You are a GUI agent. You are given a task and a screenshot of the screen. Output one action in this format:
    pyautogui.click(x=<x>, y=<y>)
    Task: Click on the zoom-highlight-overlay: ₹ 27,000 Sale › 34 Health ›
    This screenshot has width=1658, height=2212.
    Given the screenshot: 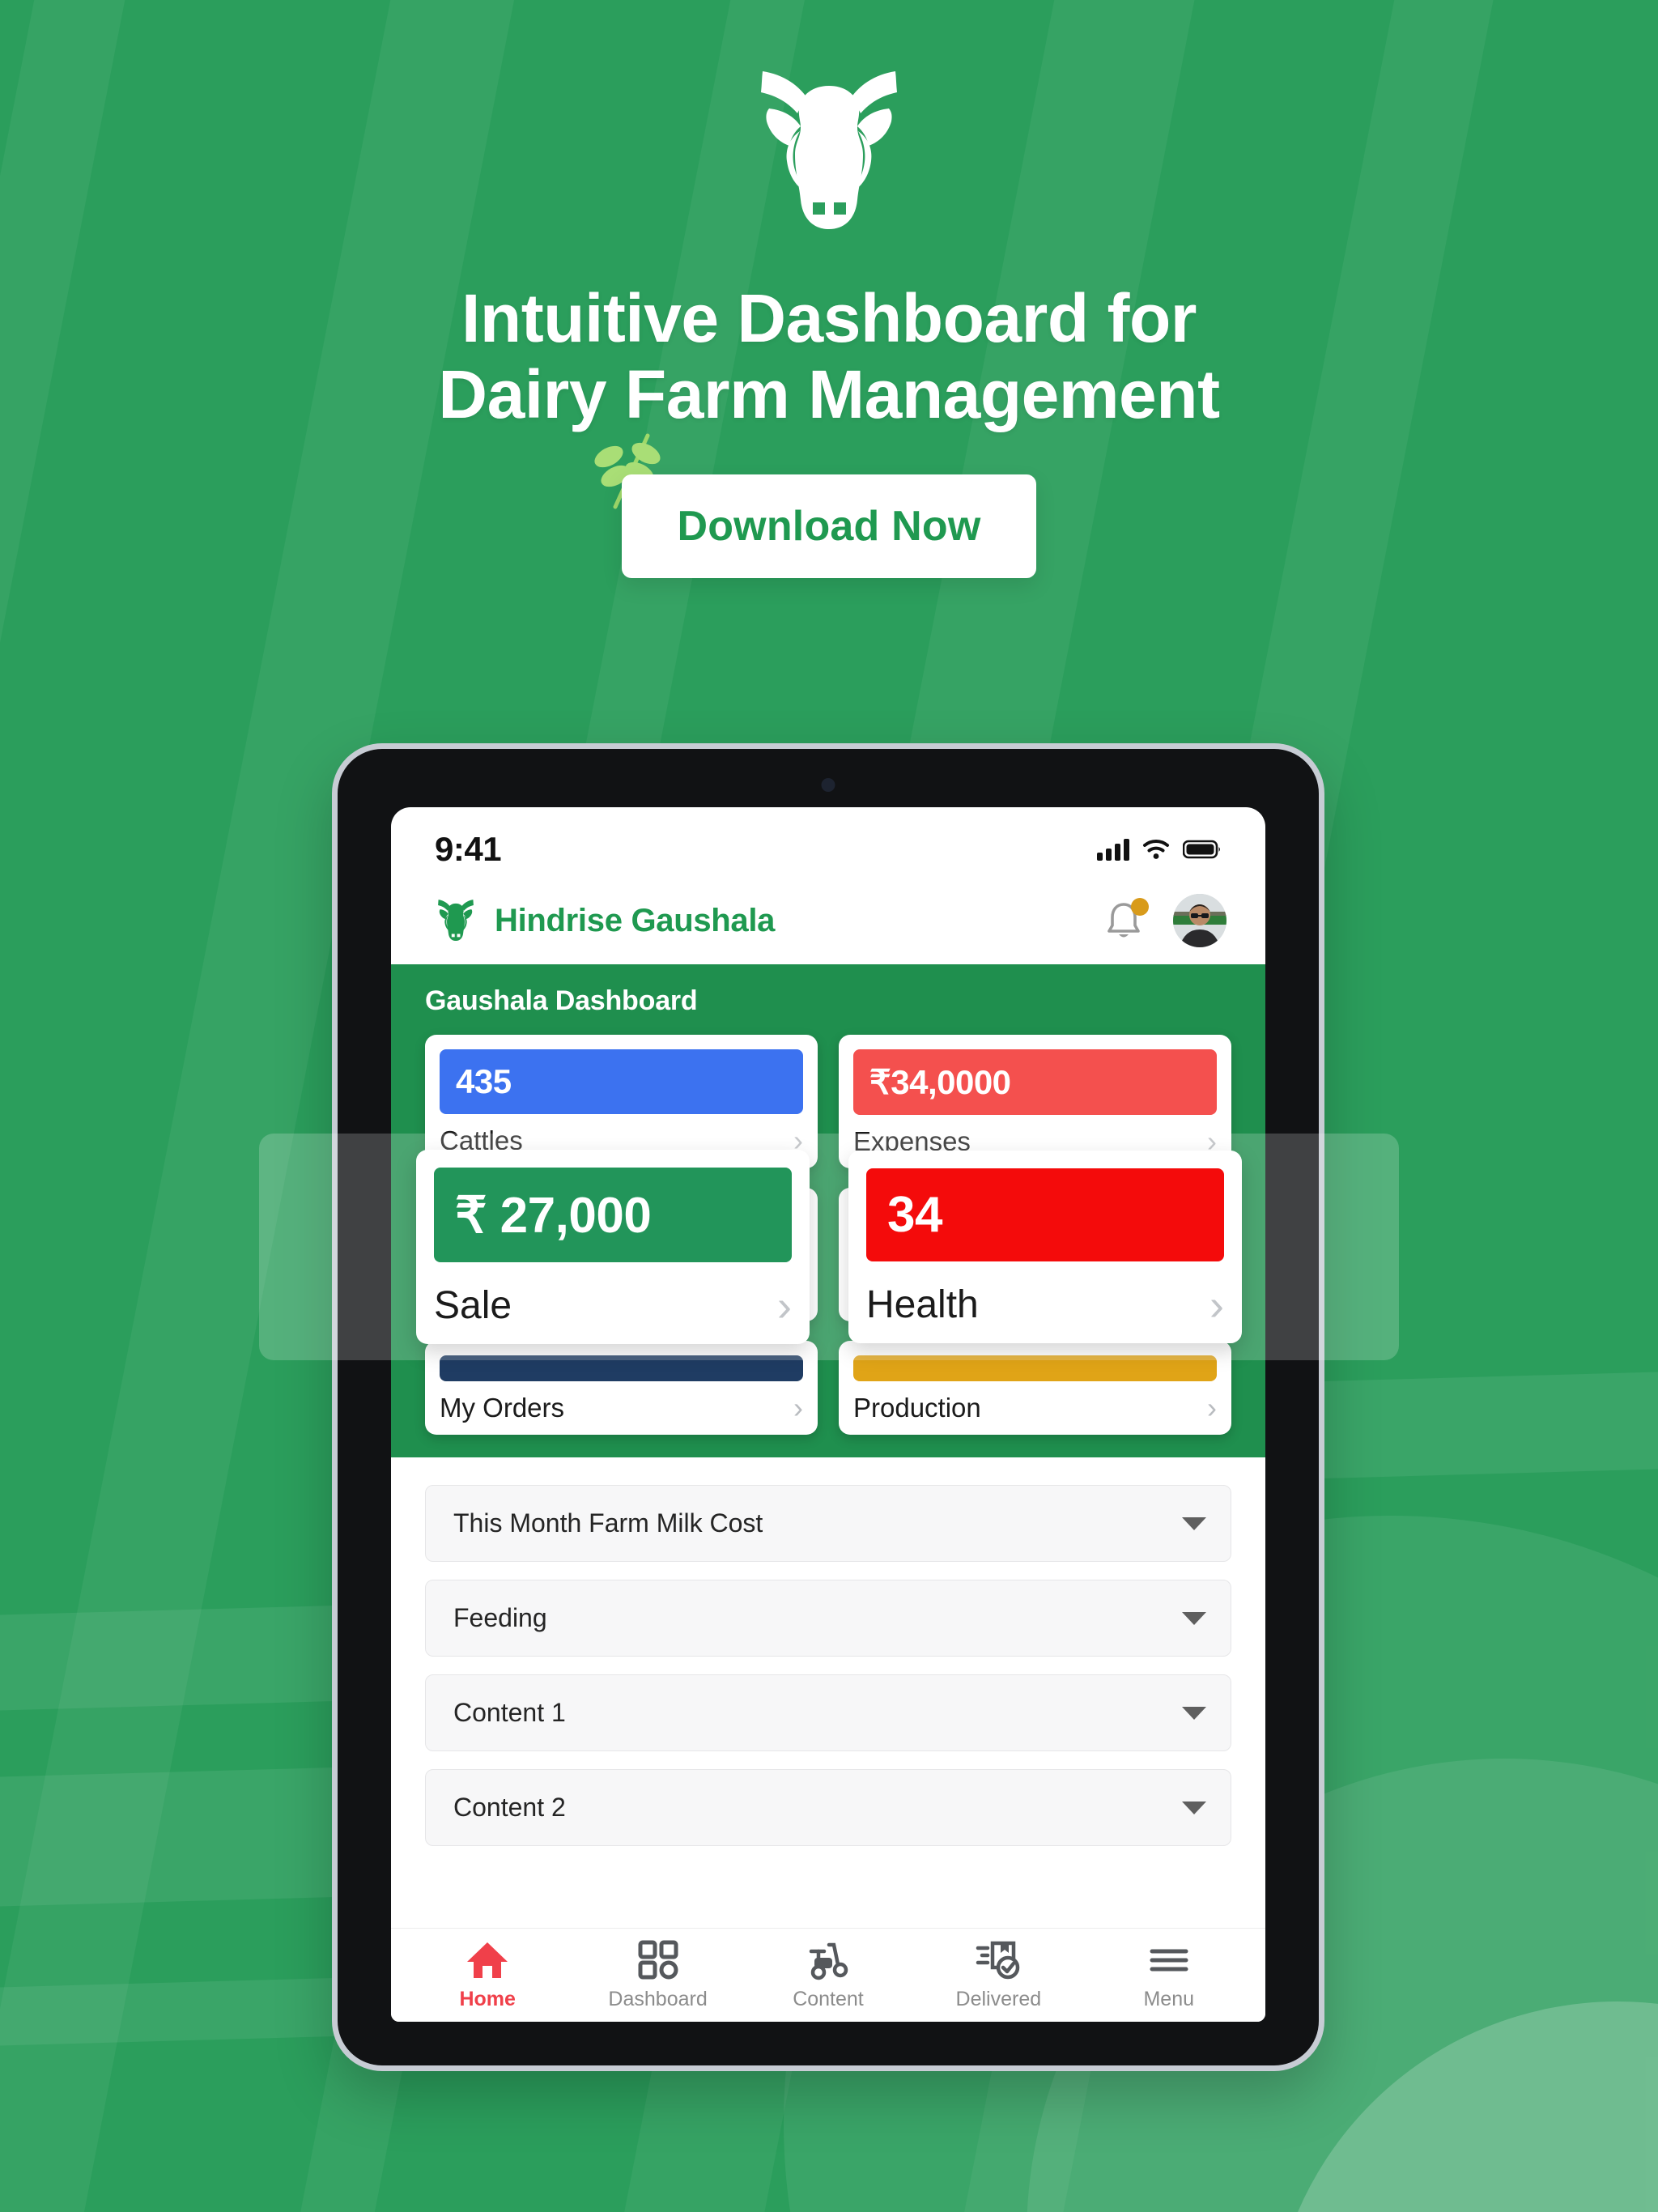 What is the action you would take?
    pyautogui.click(x=829, y=1247)
    